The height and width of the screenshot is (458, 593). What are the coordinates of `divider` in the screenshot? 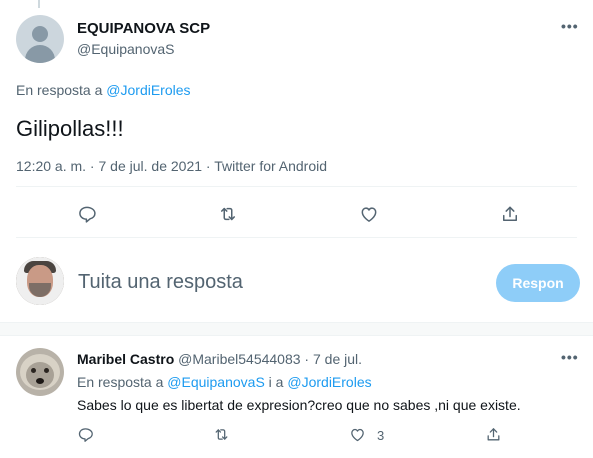 It's located at (296, 186).